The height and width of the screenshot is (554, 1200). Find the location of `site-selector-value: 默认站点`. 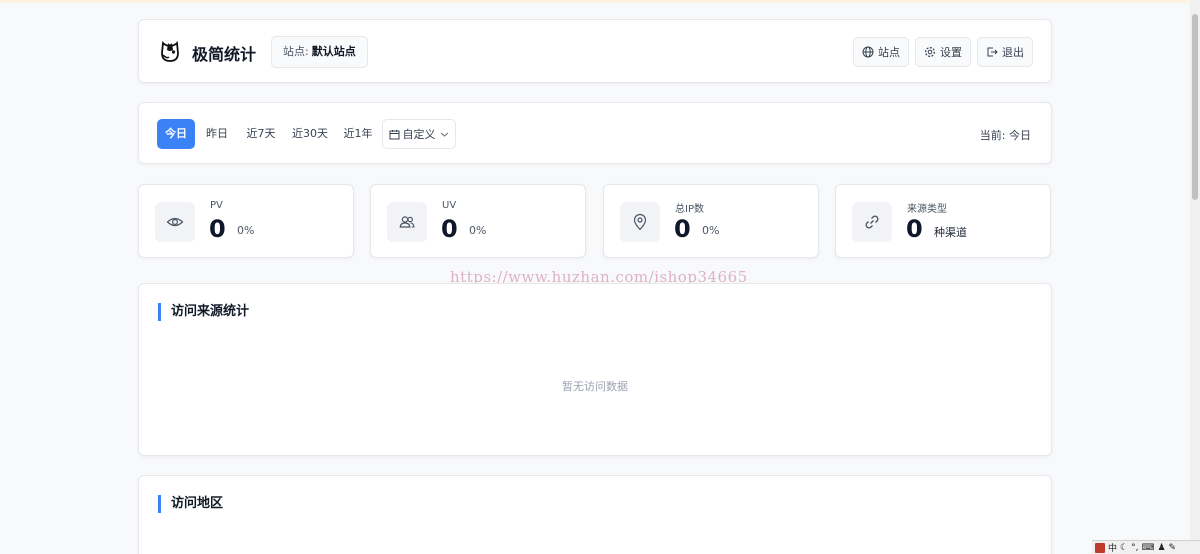

site-selector-value: 默认站点 is located at coordinates (333, 51).